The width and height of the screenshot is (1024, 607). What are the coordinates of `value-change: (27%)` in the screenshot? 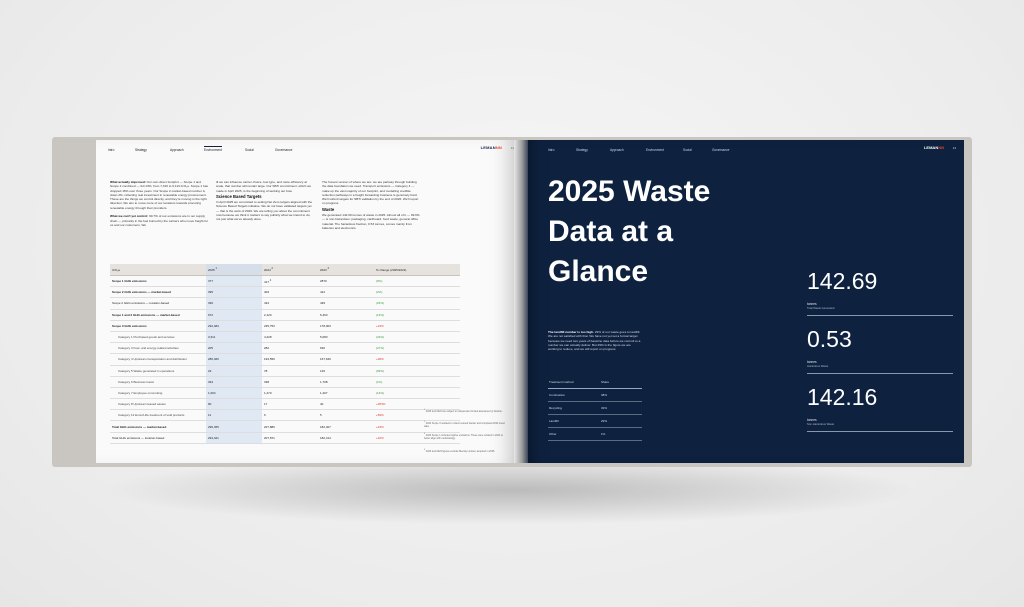 It's located at (417, 348).